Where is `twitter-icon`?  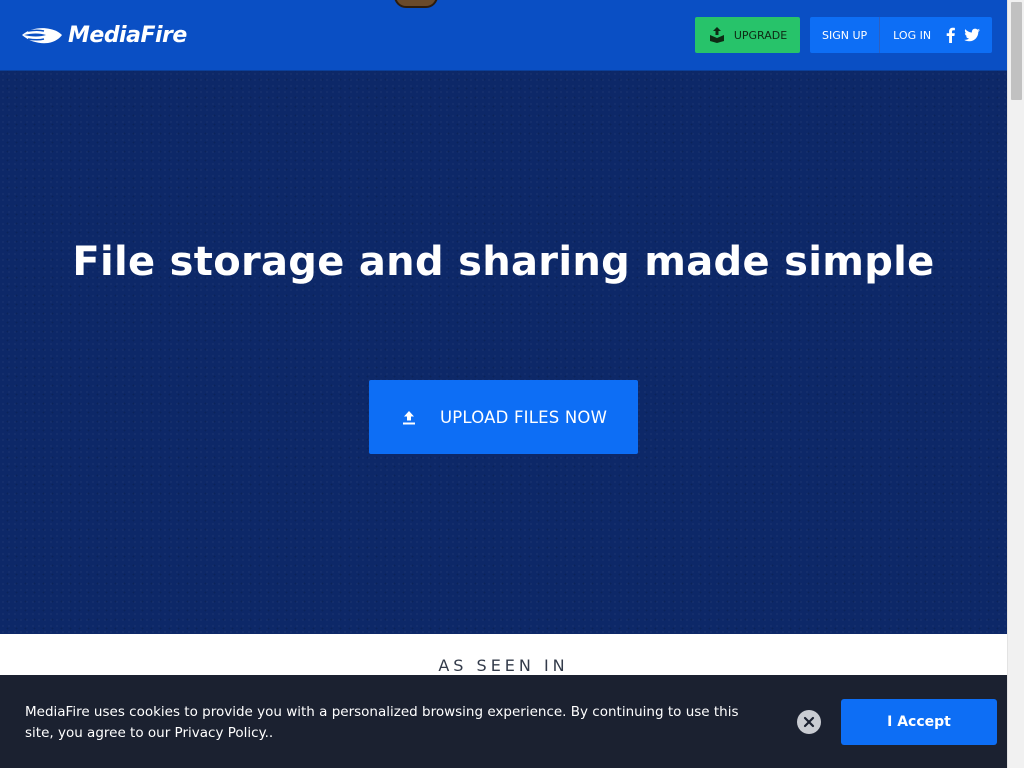
twitter-icon is located at coordinates (972, 35).